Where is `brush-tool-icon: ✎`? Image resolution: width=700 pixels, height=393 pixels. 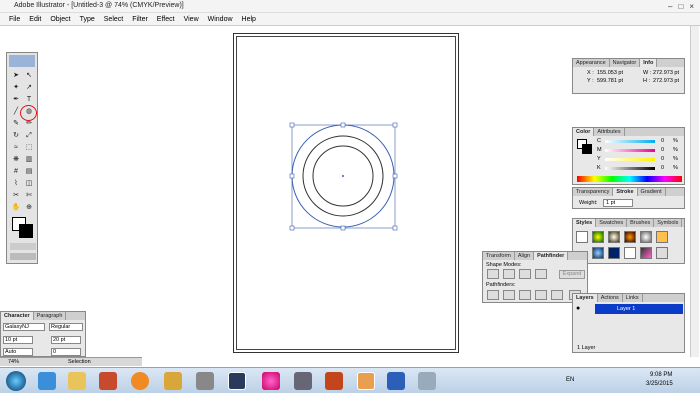 brush-tool-icon: ✎ is located at coordinates (16, 124).